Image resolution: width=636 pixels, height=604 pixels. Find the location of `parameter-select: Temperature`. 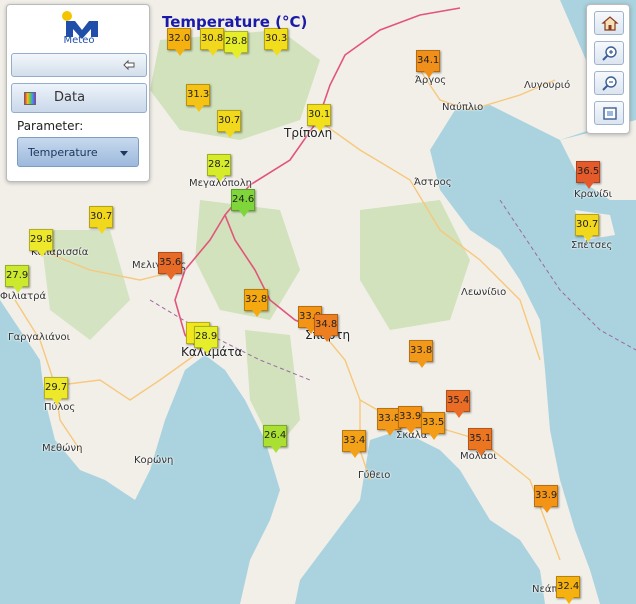

parameter-select: Temperature is located at coordinates (78, 152).